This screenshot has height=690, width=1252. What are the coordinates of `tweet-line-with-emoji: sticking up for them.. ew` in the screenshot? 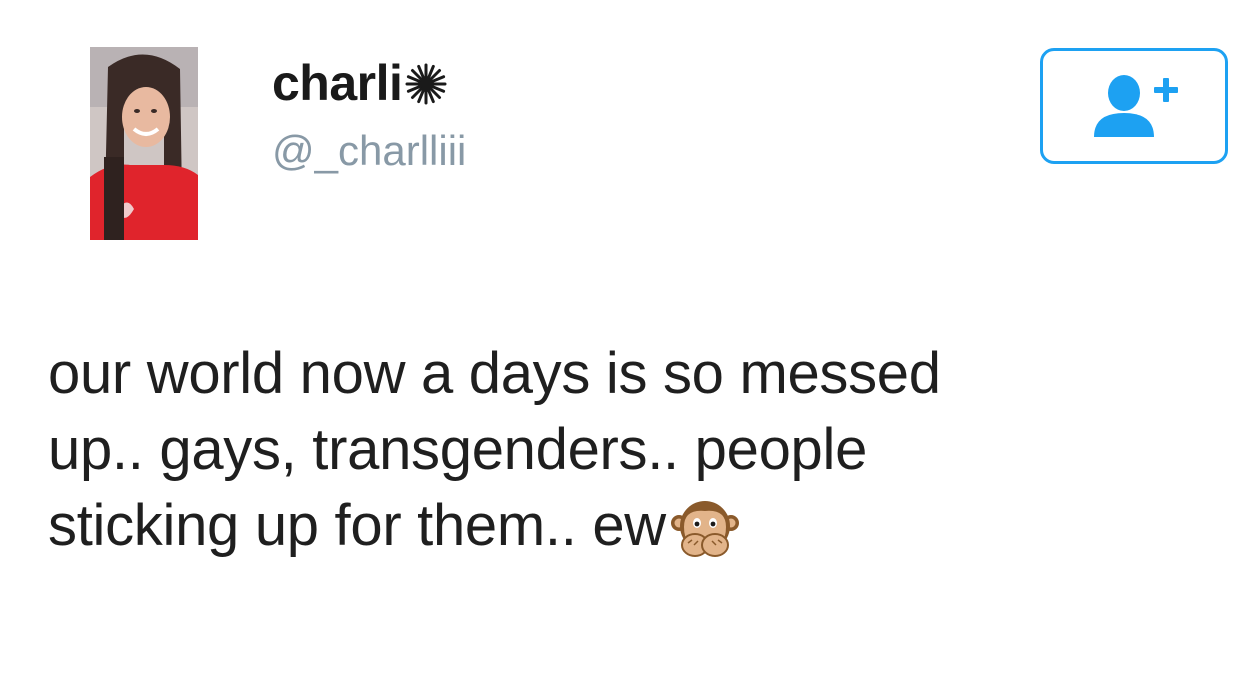 It's located at (643, 526).